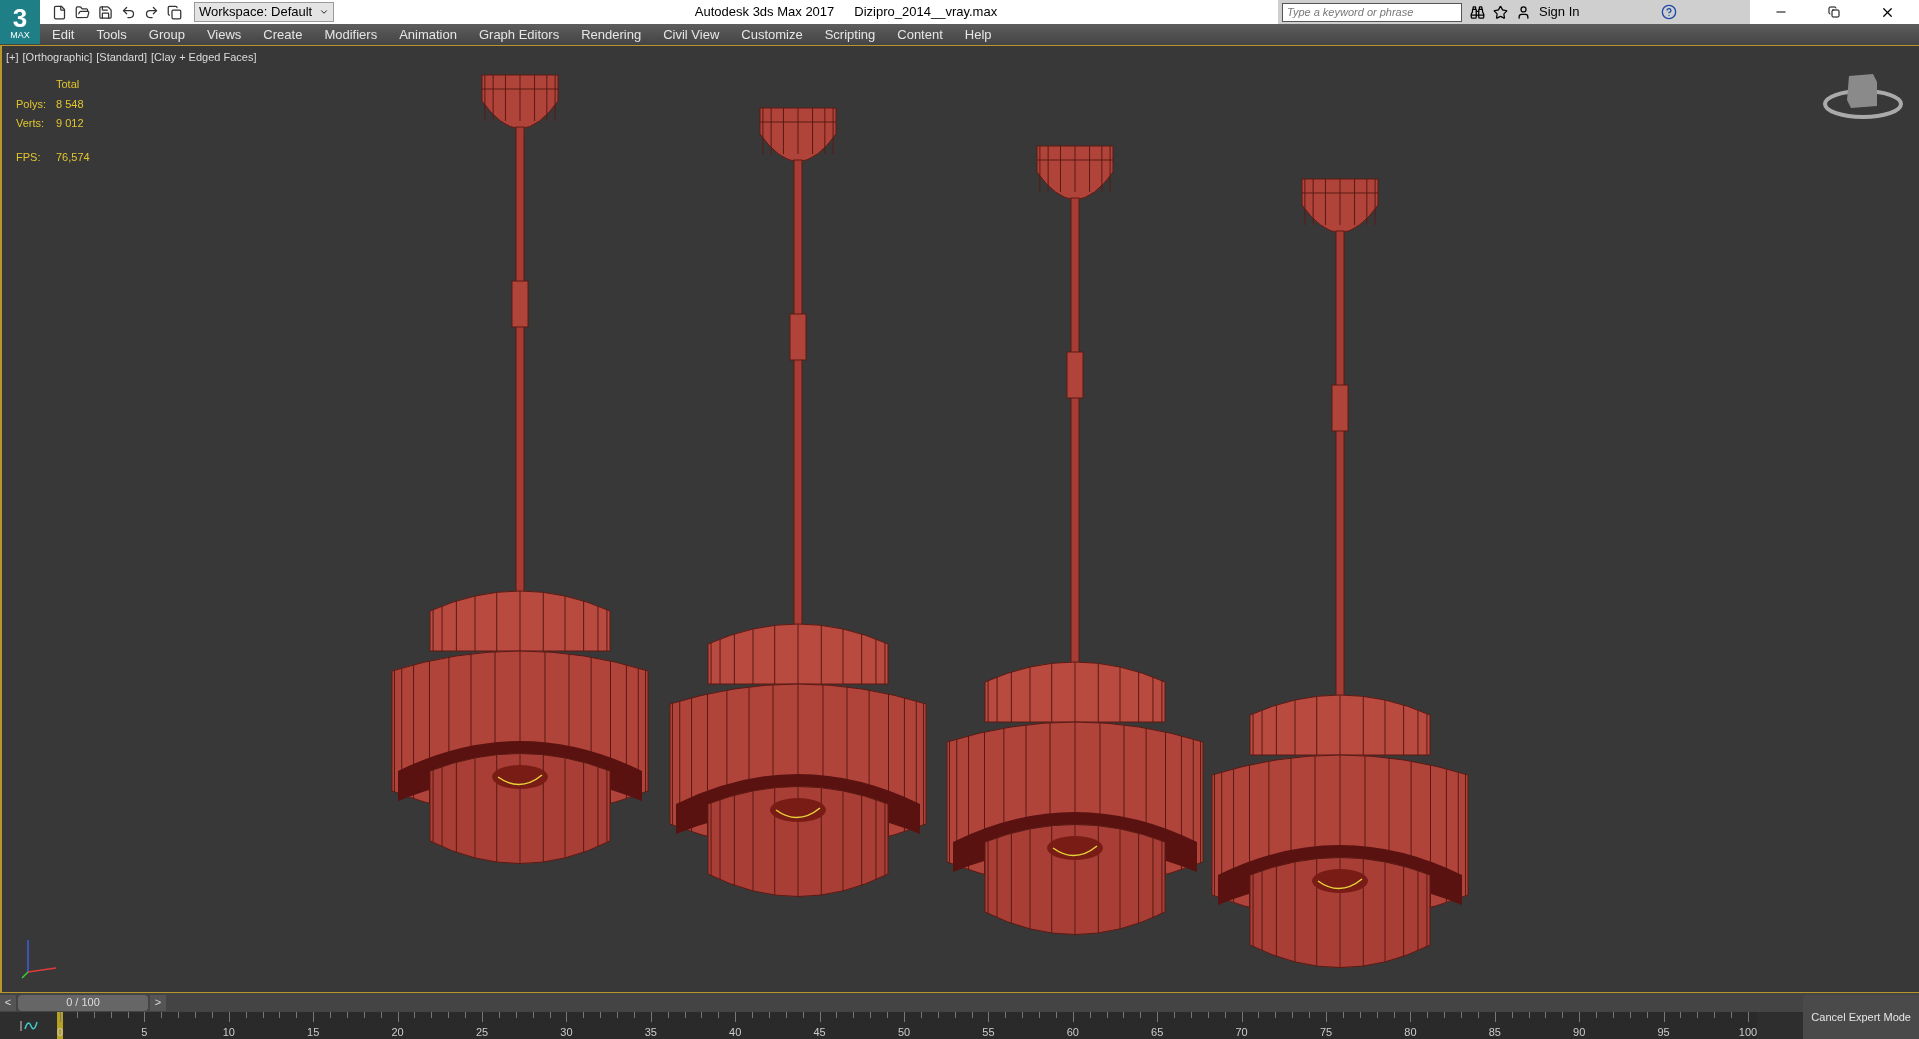 The height and width of the screenshot is (1039, 1919). I want to click on menu-item: Customize, so click(772, 34).